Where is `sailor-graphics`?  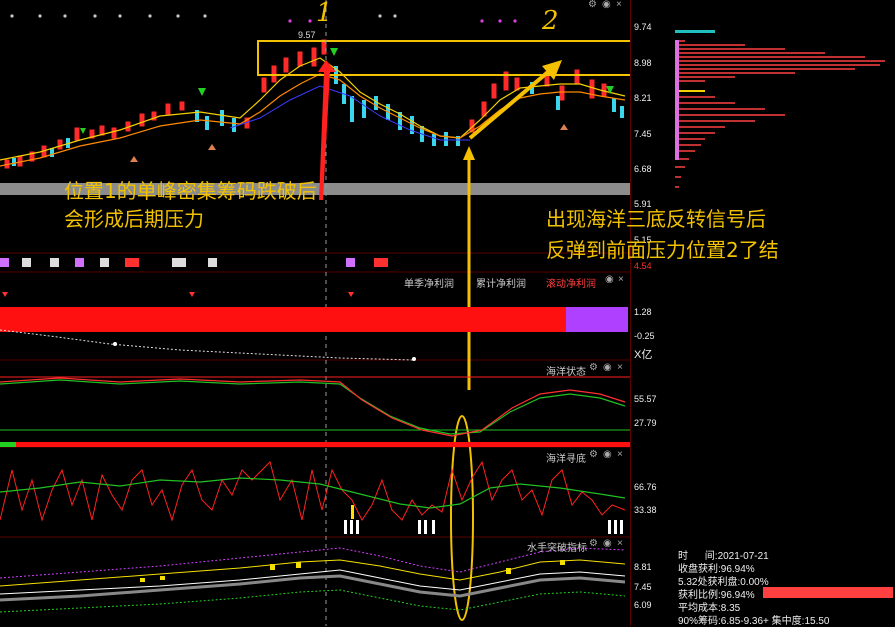
sailor-graphics is located at coordinates (313, 580).